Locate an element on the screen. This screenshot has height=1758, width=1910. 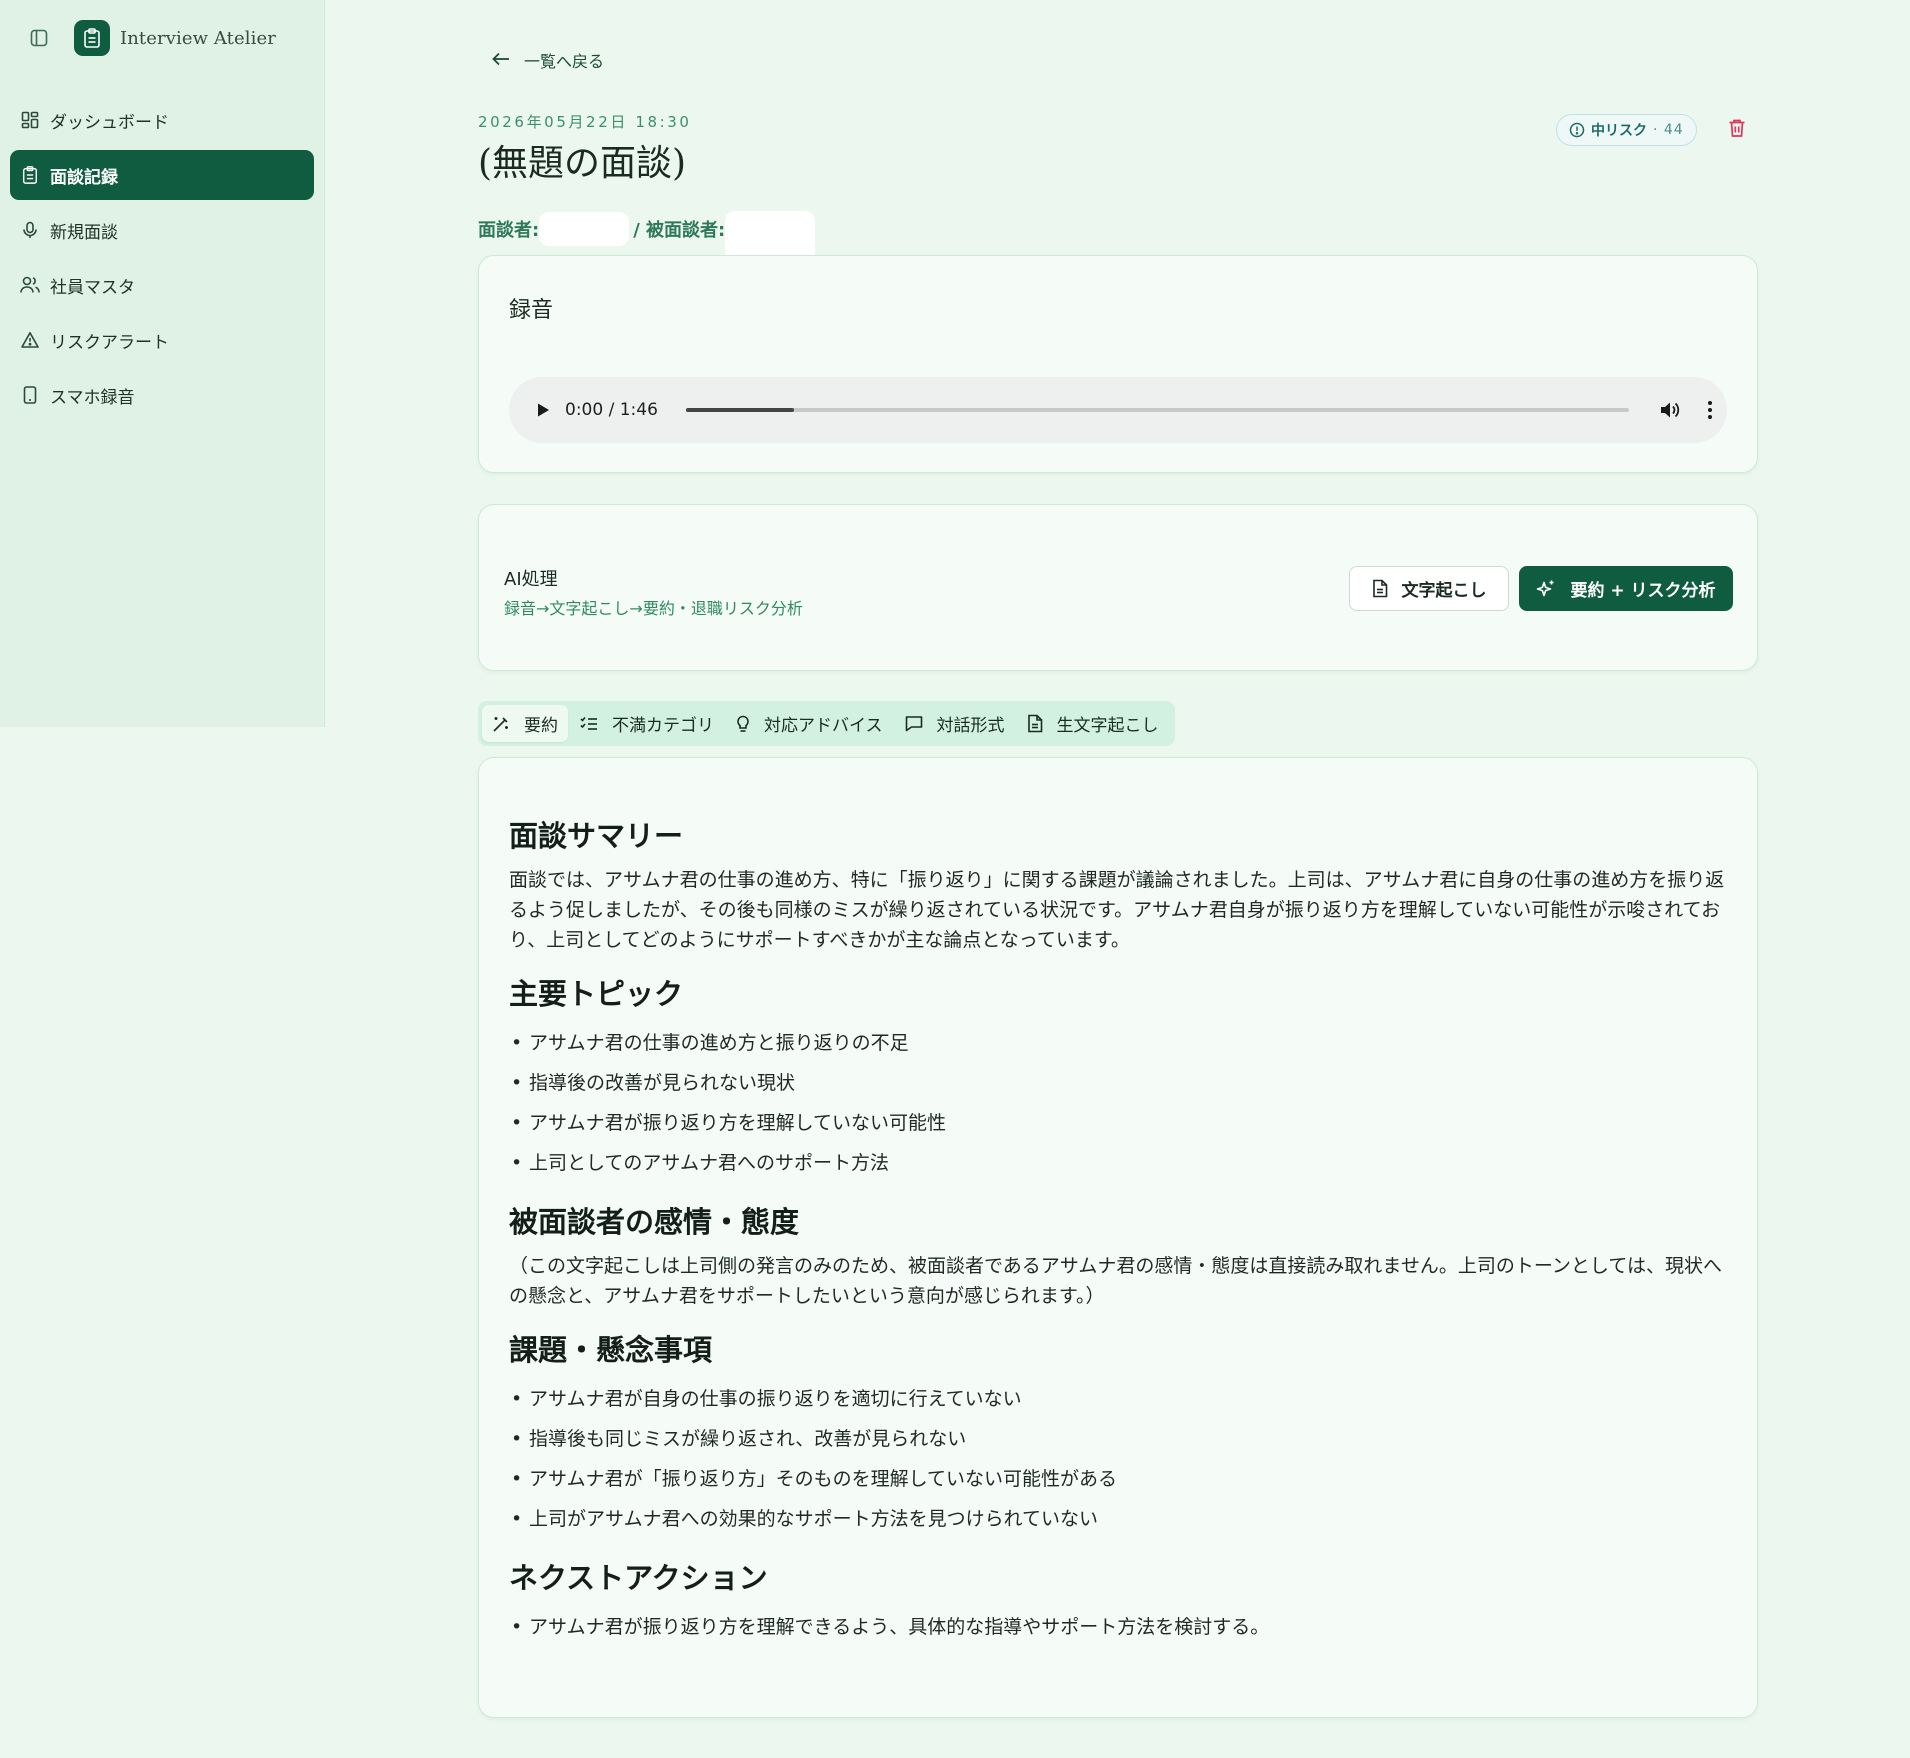
analyze-label: 要約 + リスク分析 is located at coordinates (1643, 591).